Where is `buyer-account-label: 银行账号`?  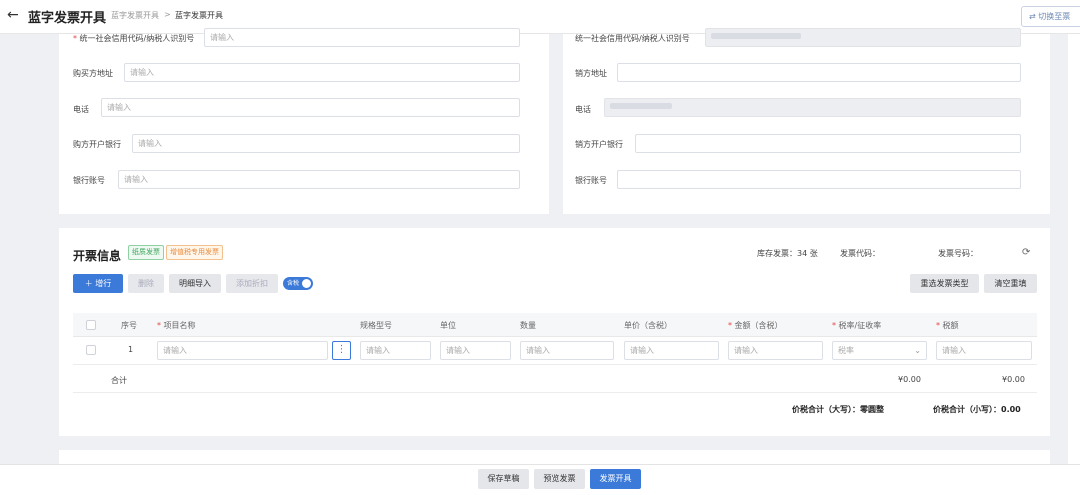 buyer-account-label: 银行账号 is located at coordinates (89, 180).